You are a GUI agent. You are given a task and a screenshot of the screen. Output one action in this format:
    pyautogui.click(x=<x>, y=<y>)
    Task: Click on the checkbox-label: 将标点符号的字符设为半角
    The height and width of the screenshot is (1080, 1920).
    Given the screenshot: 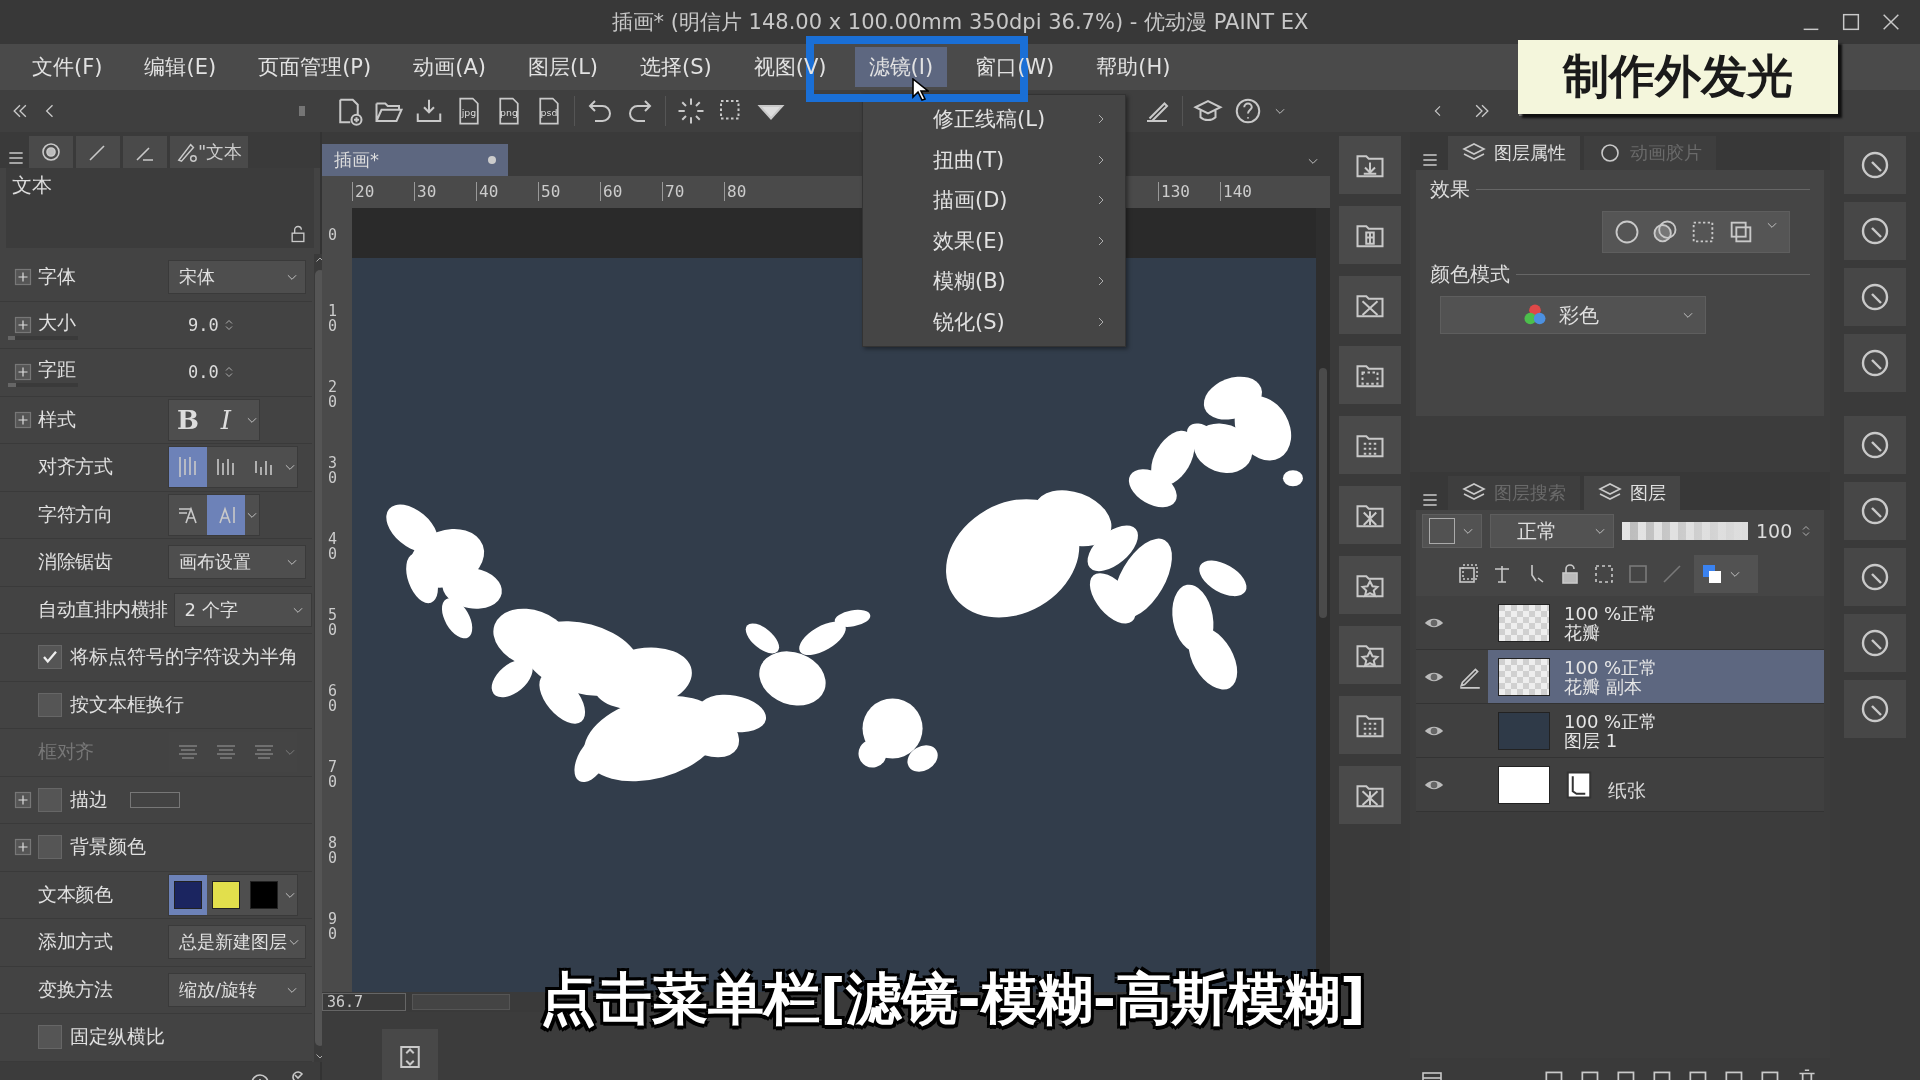 What is the action you would take?
    pyautogui.click(x=184, y=657)
    